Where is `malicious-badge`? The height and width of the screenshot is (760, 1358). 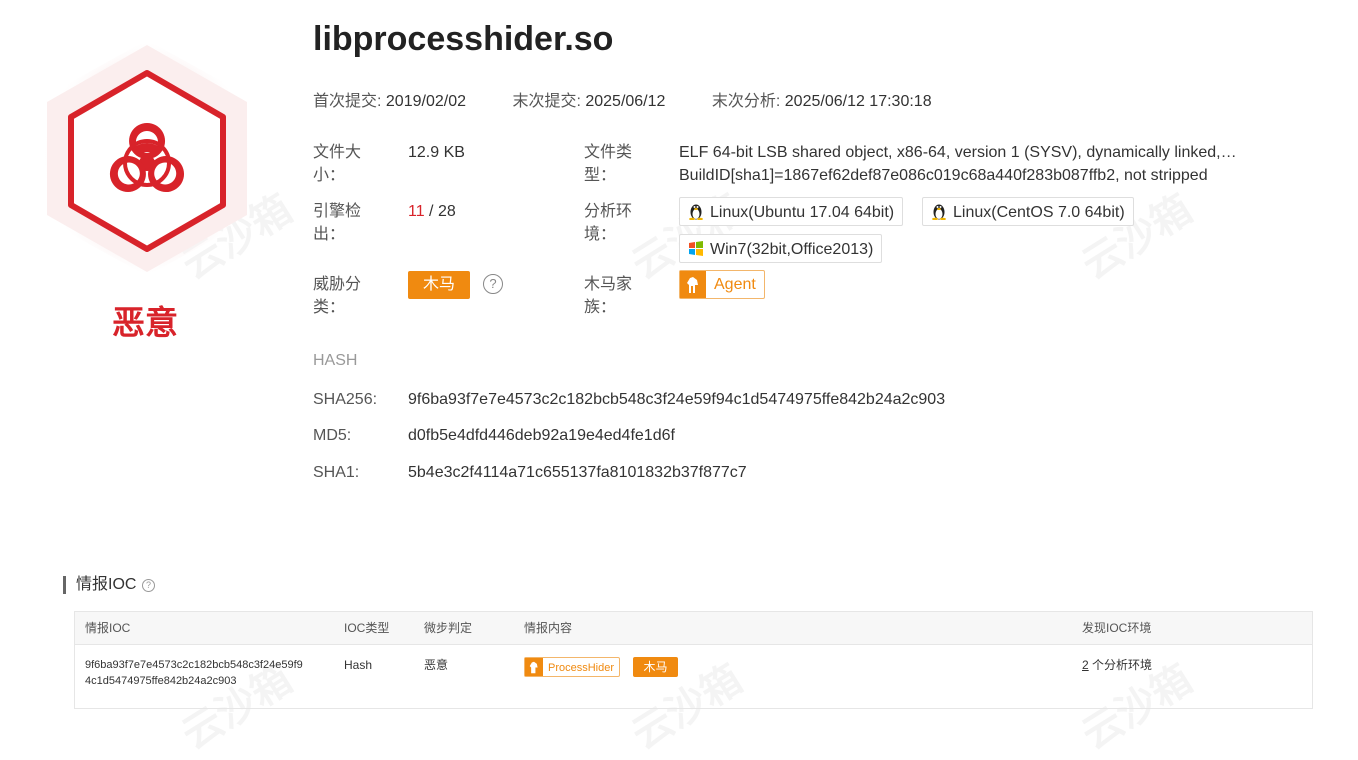 malicious-badge is located at coordinates (147, 165).